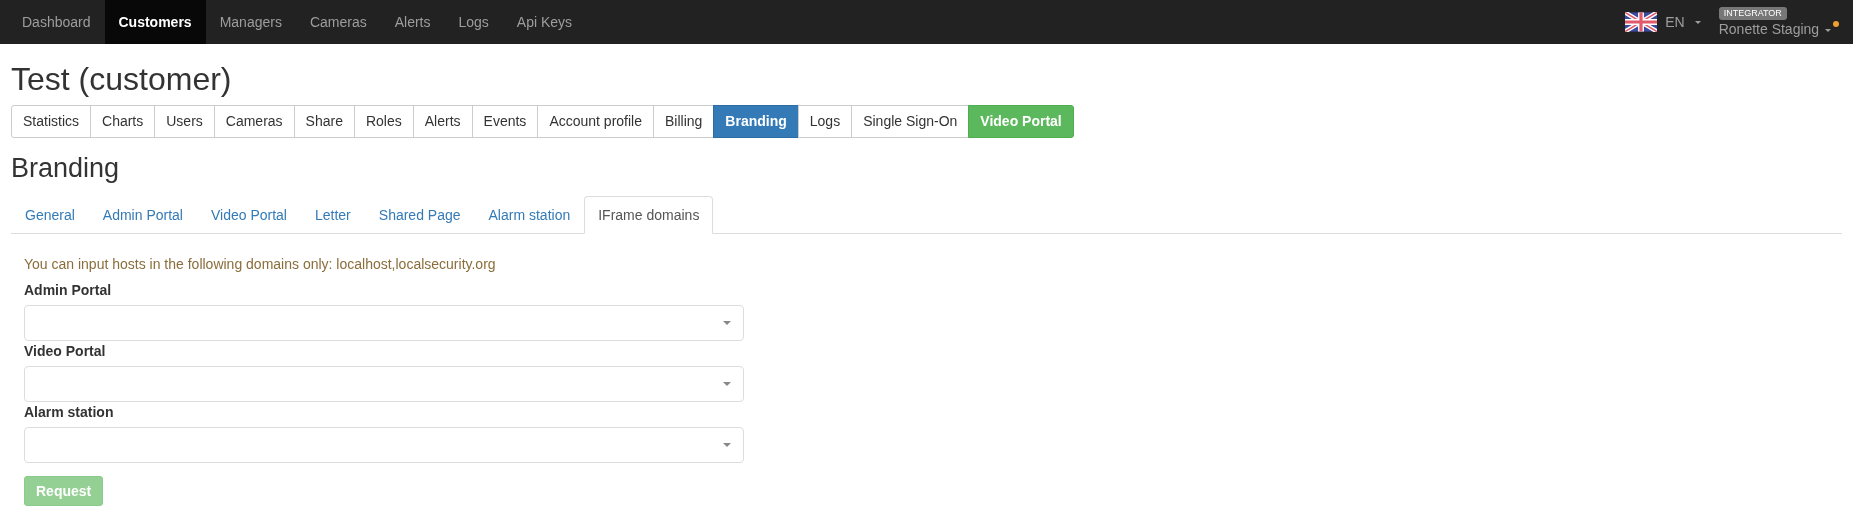  What do you see at coordinates (122, 80) in the screenshot?
I see `page-title: Test (customer)` at bounding box center [122, 80].